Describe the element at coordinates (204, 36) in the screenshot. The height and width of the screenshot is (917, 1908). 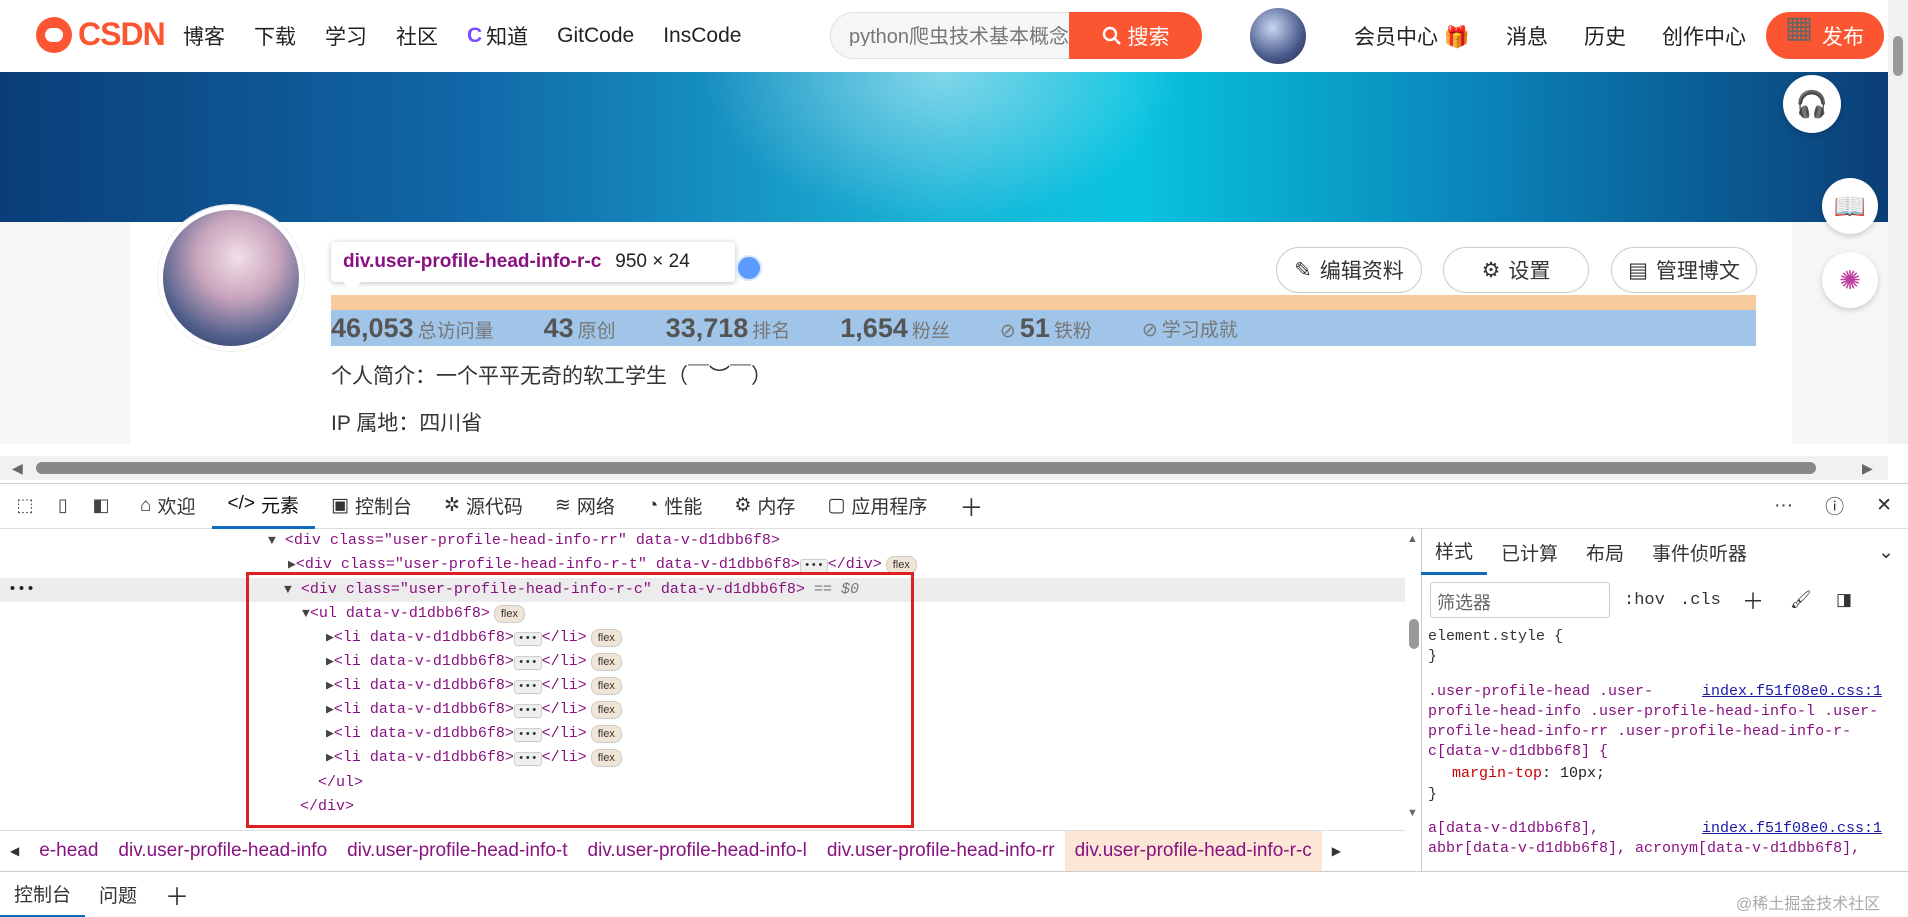
I see `nav-blog: 博客` at that location.